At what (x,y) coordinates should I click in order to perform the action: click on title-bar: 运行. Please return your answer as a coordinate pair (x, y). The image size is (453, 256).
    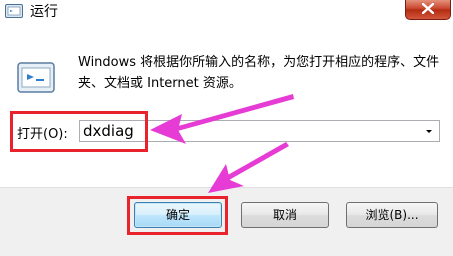
    Looking at the image, I should click on (226, 13).